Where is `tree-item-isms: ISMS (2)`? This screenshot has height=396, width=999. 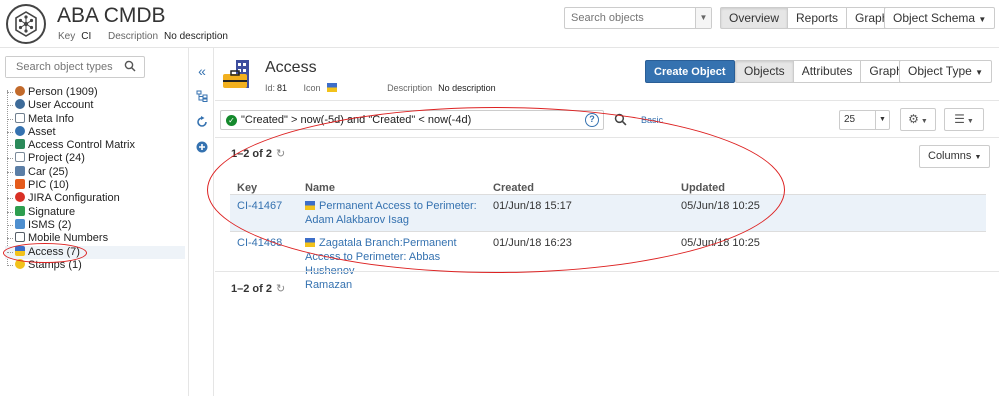 tree-item-isms: ISMS (2) is located at coordinates (95, 225).